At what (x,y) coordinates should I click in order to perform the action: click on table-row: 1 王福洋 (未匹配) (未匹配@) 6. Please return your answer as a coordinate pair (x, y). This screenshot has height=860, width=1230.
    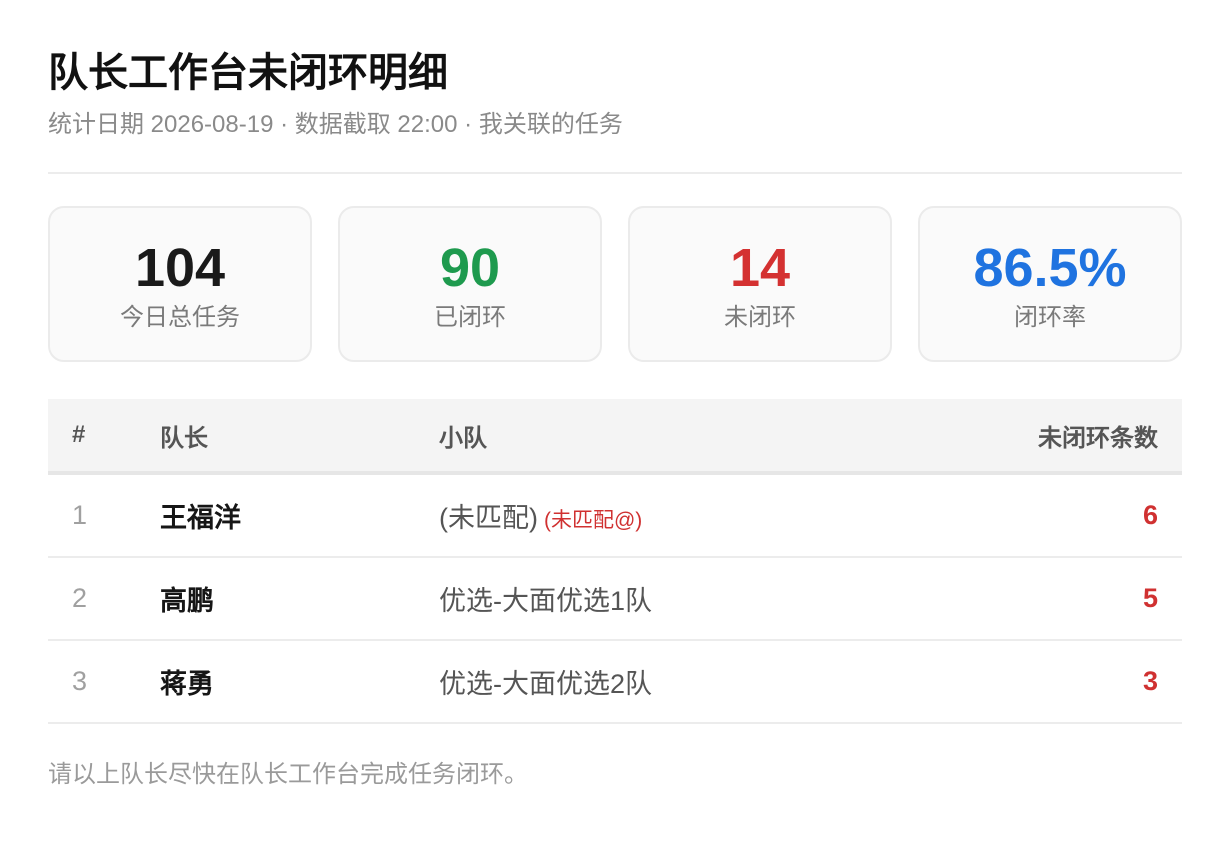
    Looking at the image, I should click on (615, 516).